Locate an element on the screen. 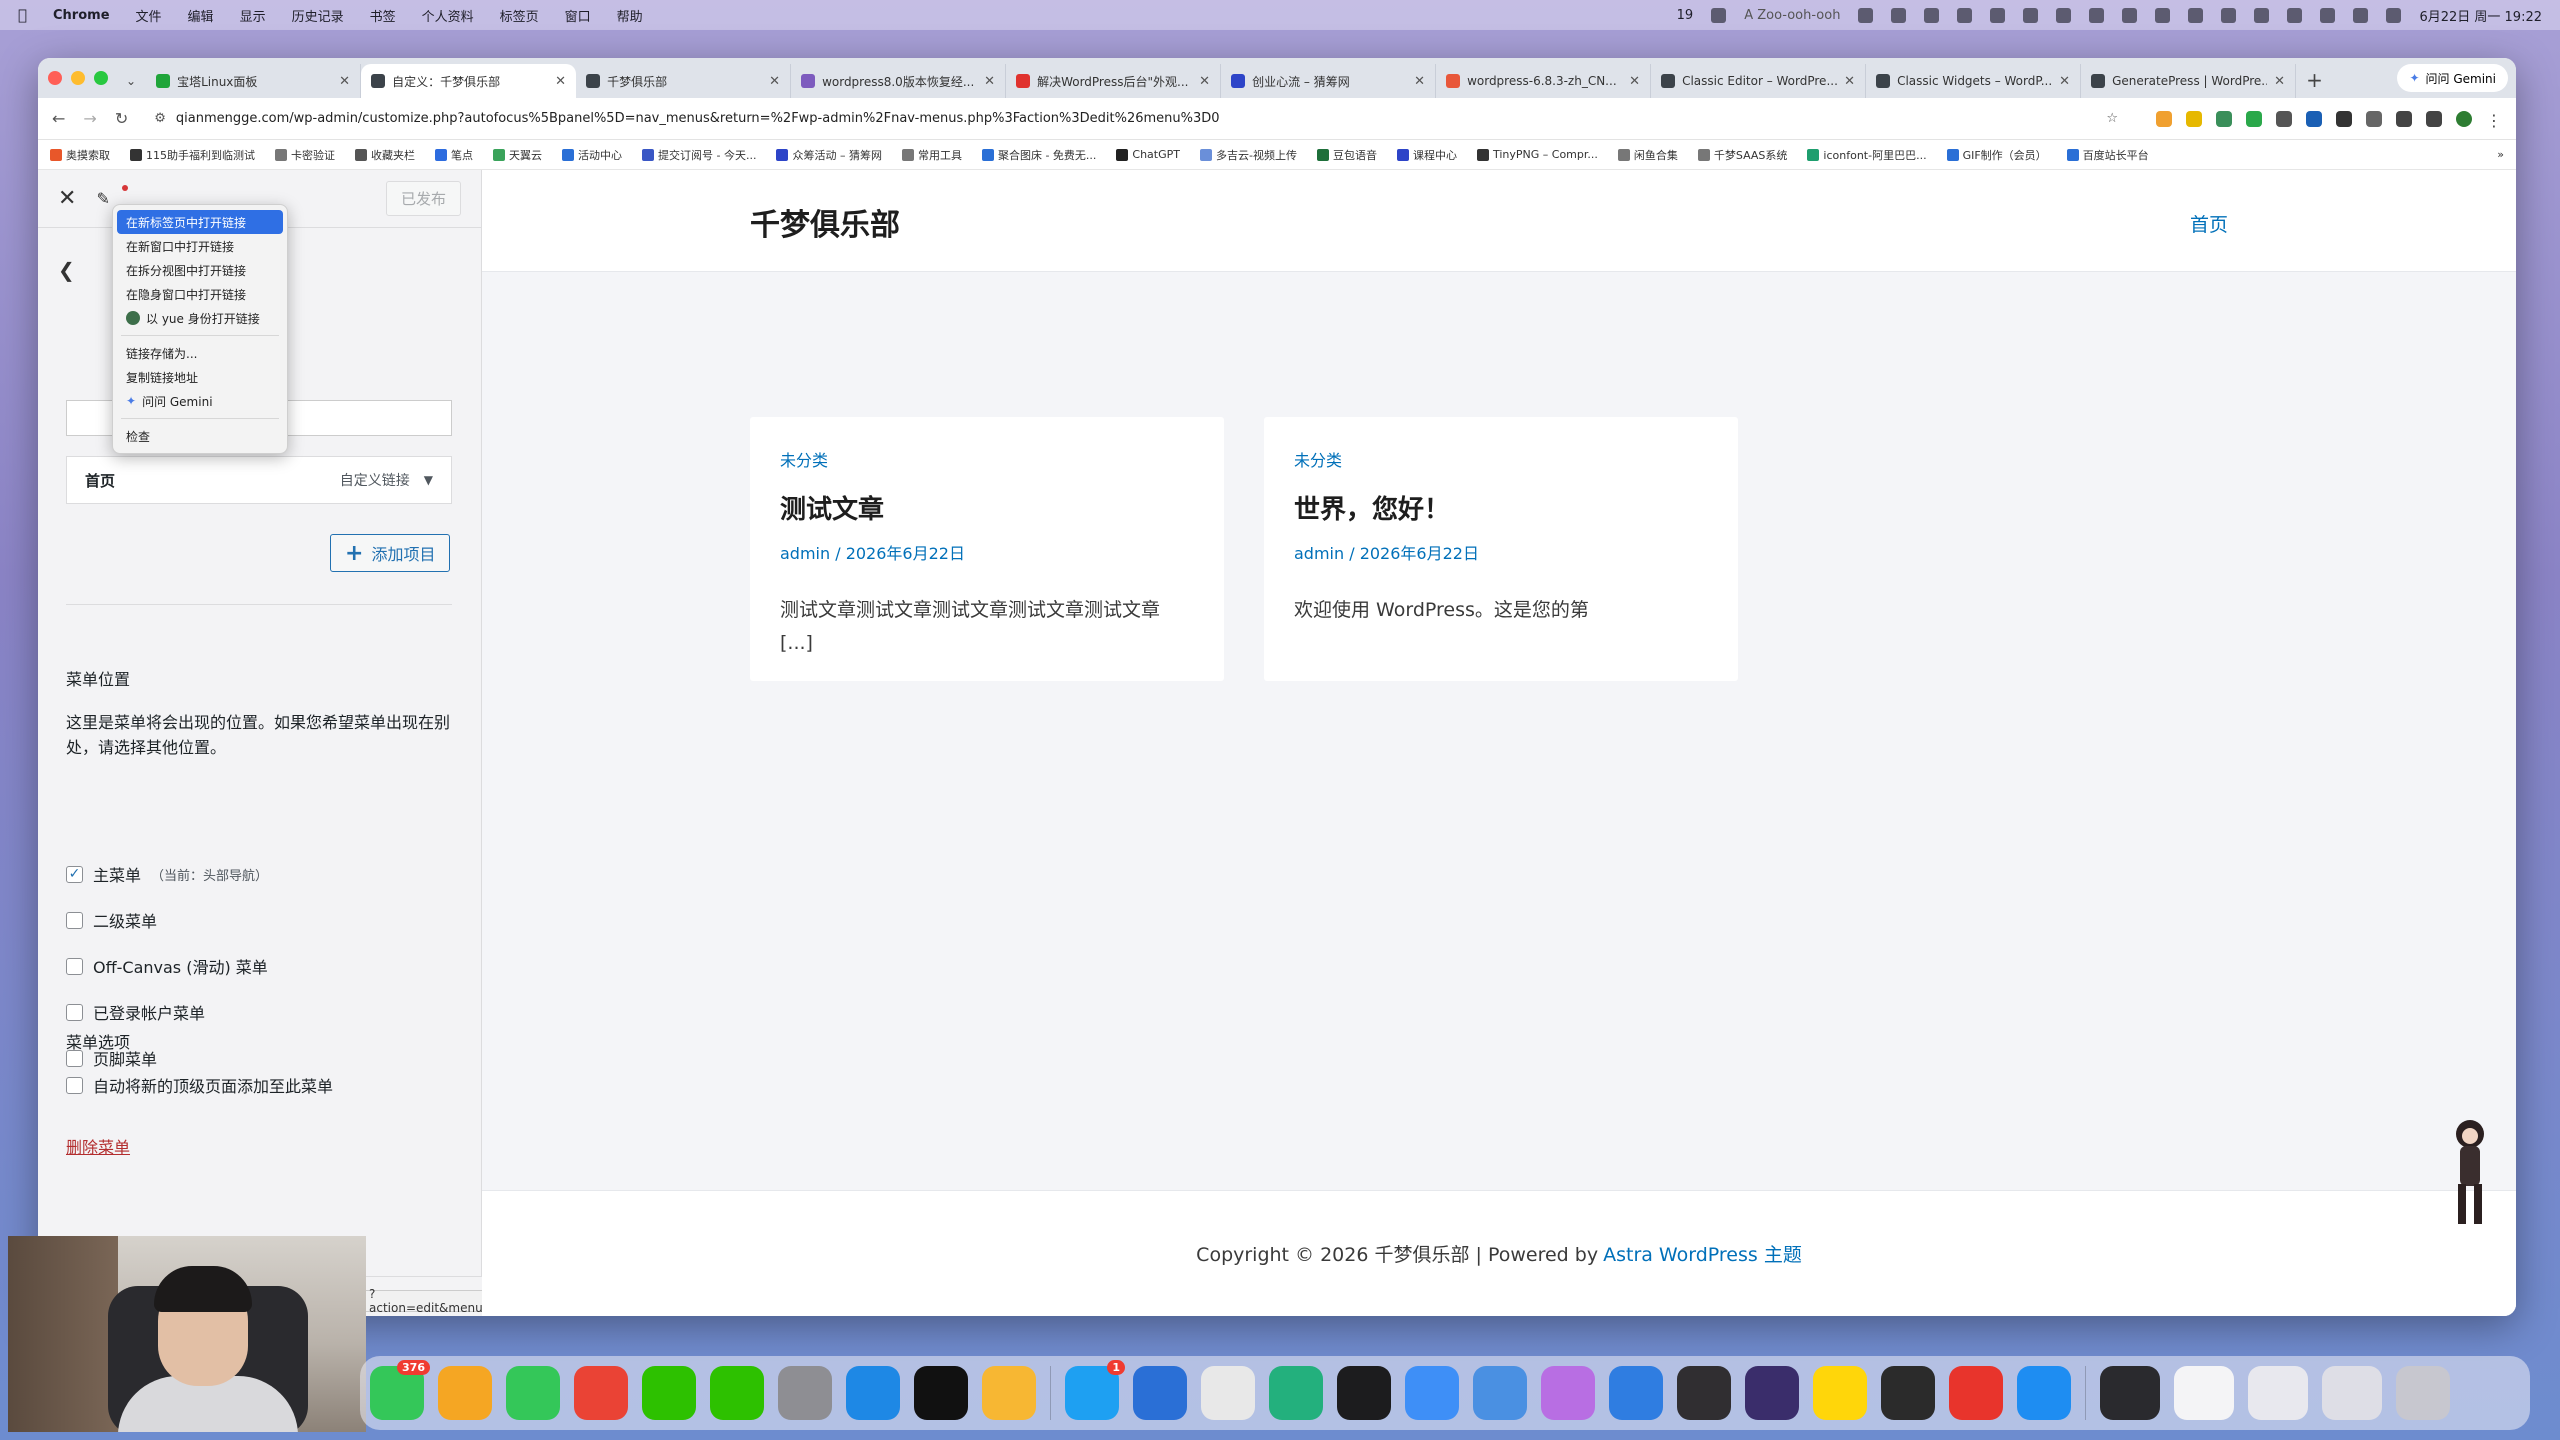 The width and height of the screenshot is (2560, 1440). control-center-icon is located at coordinates (2394, 15).